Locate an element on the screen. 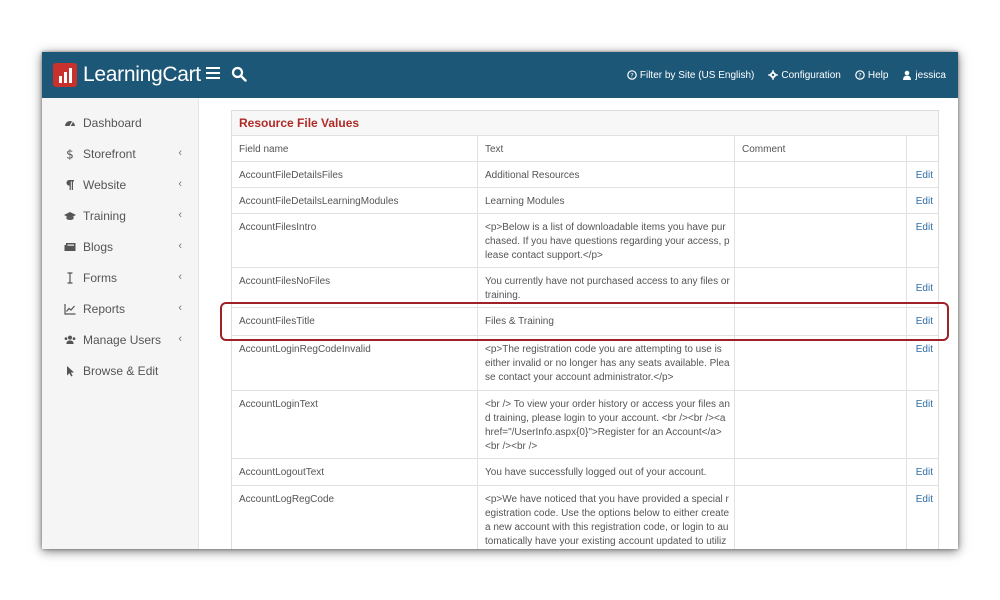 This screenshot has width=1000, height=600. panel-heading: Resource File Values is located at coordinates (585, 123).